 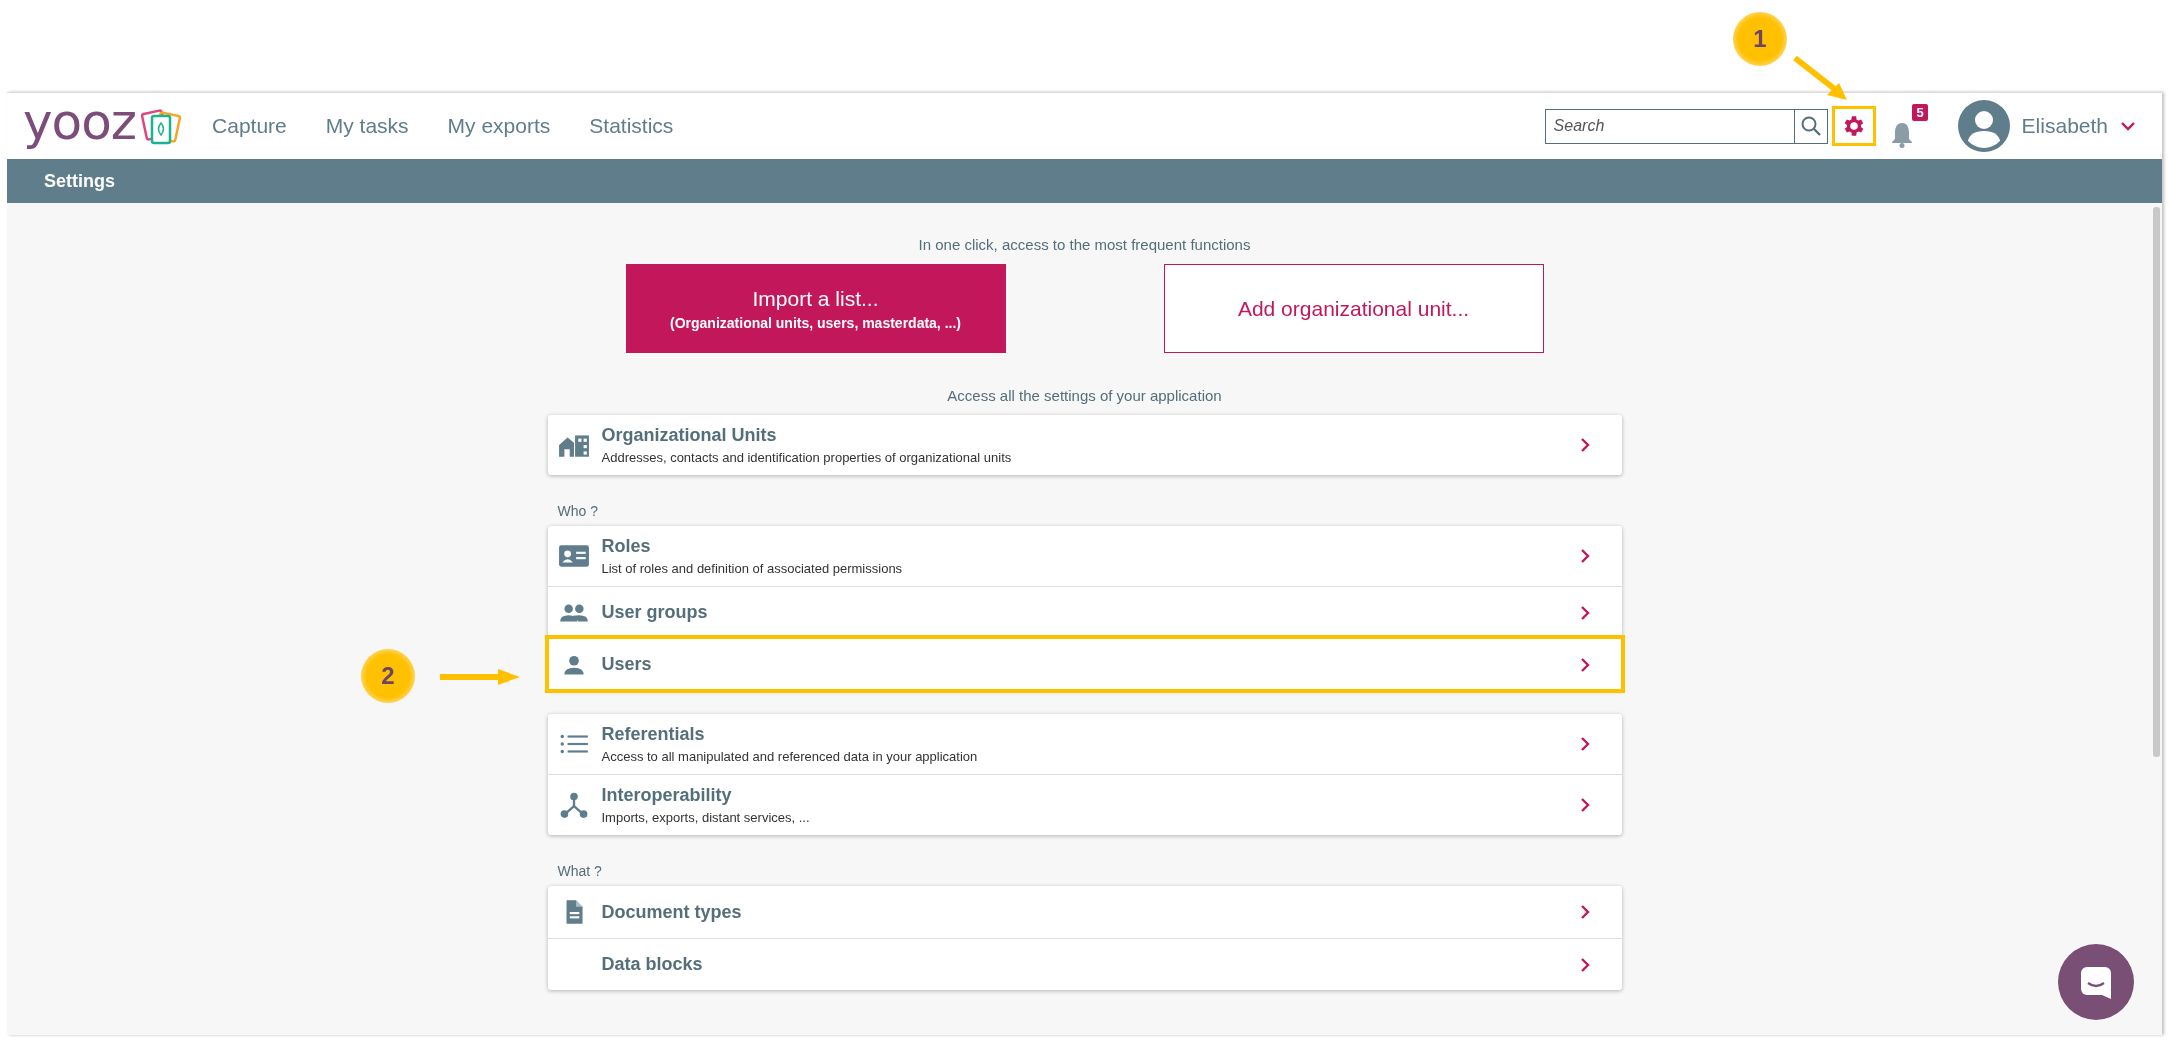 What do you see at coordinates (631, 126) in the screenshot?
I see `nav-link: Statistics` at bounding box center [631, 126].